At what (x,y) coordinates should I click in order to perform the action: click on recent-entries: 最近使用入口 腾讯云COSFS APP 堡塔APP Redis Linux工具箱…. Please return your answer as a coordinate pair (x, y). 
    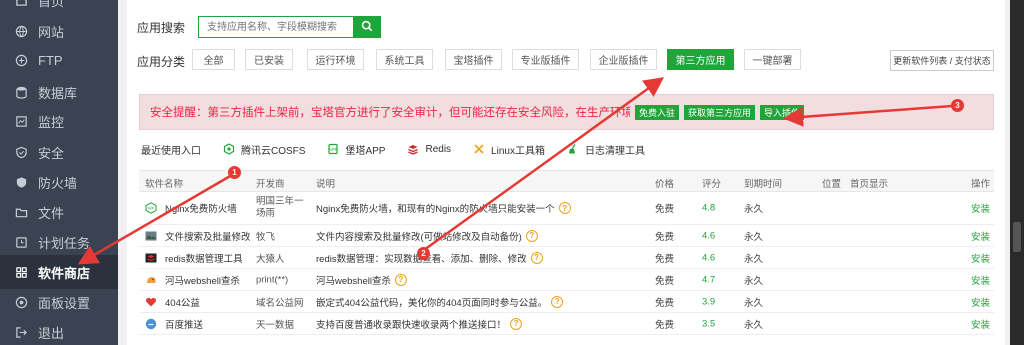
    Looking at the image, I should click on (393, 149).